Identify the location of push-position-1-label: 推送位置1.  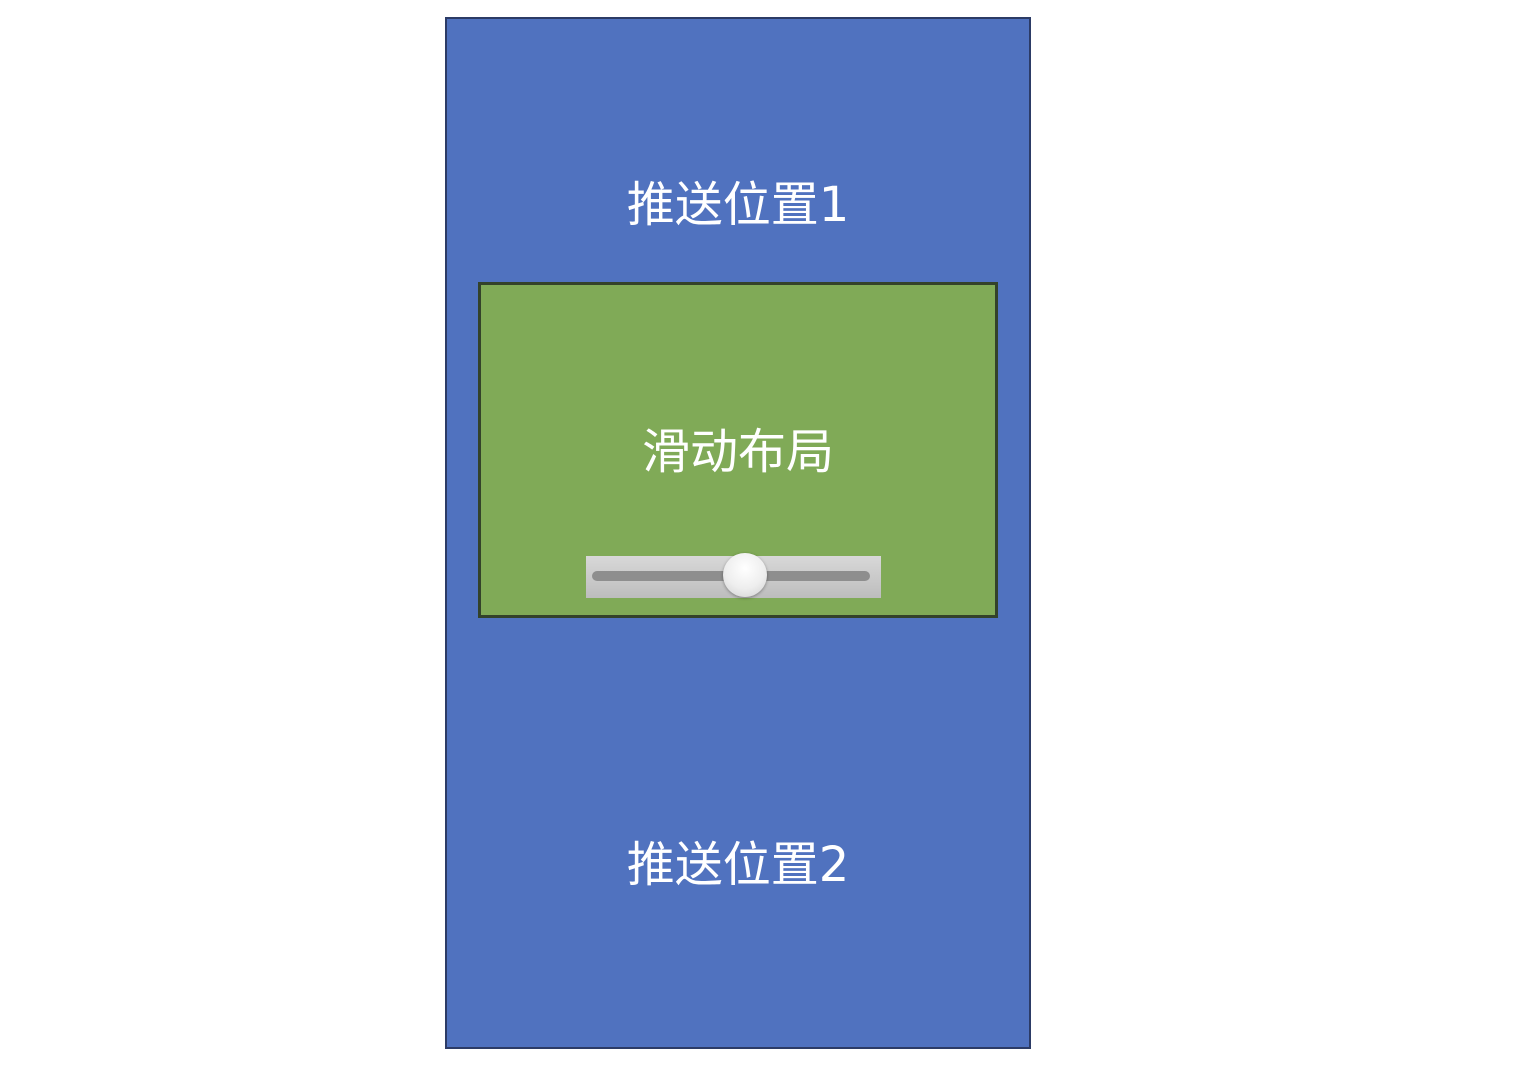
(738, 205).